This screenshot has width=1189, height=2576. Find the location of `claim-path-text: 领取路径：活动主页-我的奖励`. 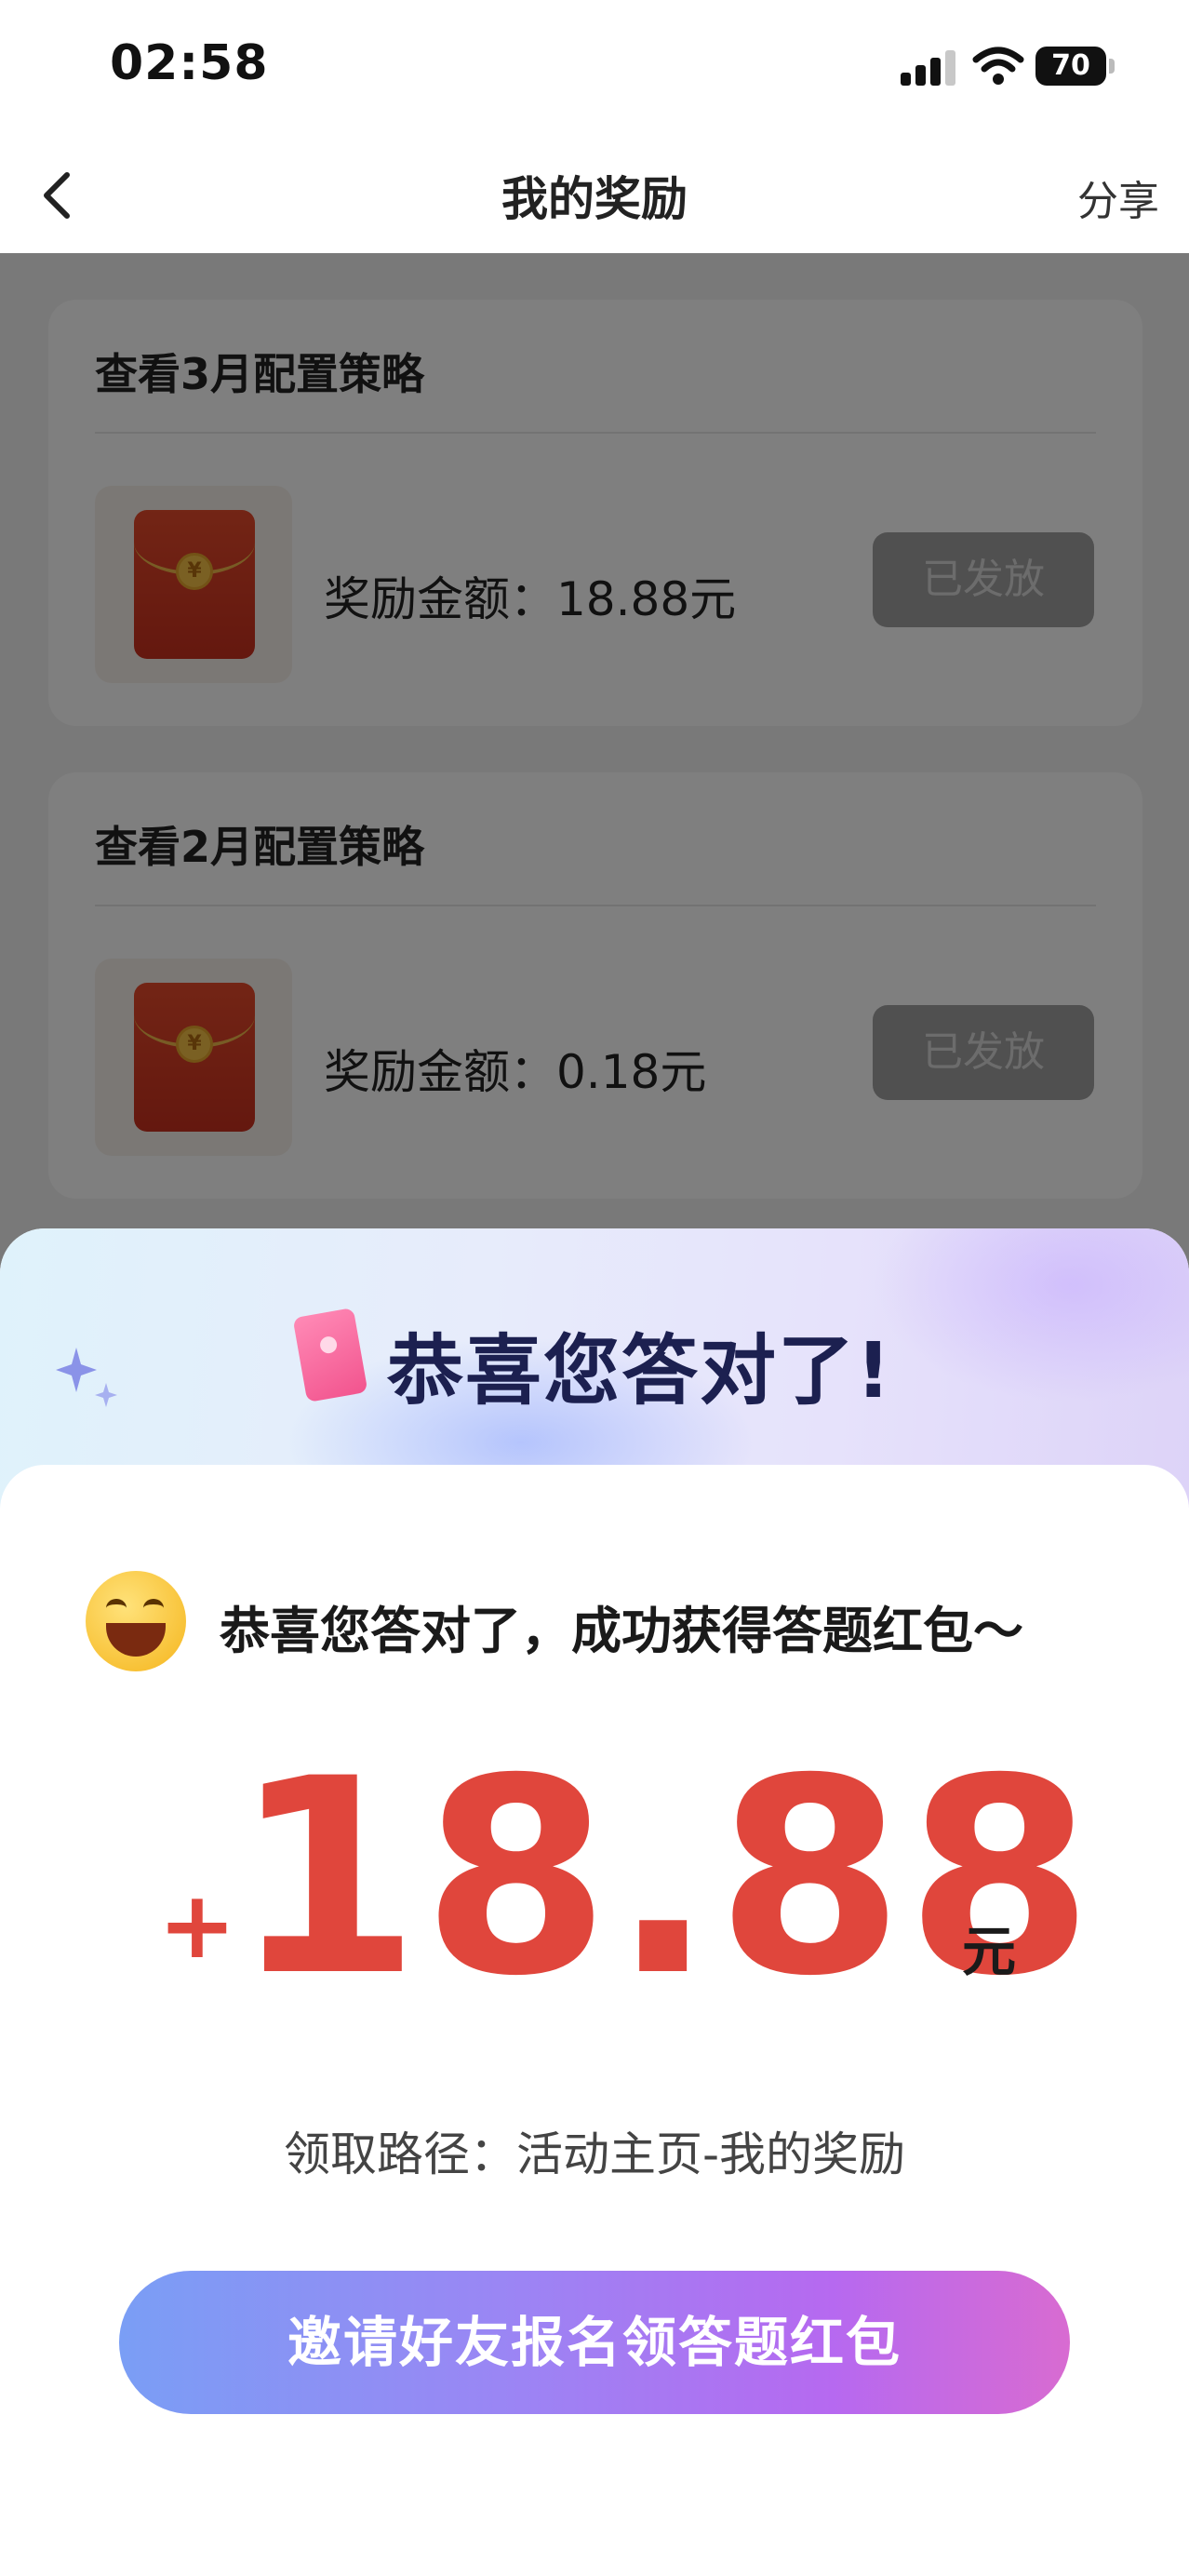

claim-path-text: 领取路径：活动主页-我的奖励 is located at coordinates (594, 2154).